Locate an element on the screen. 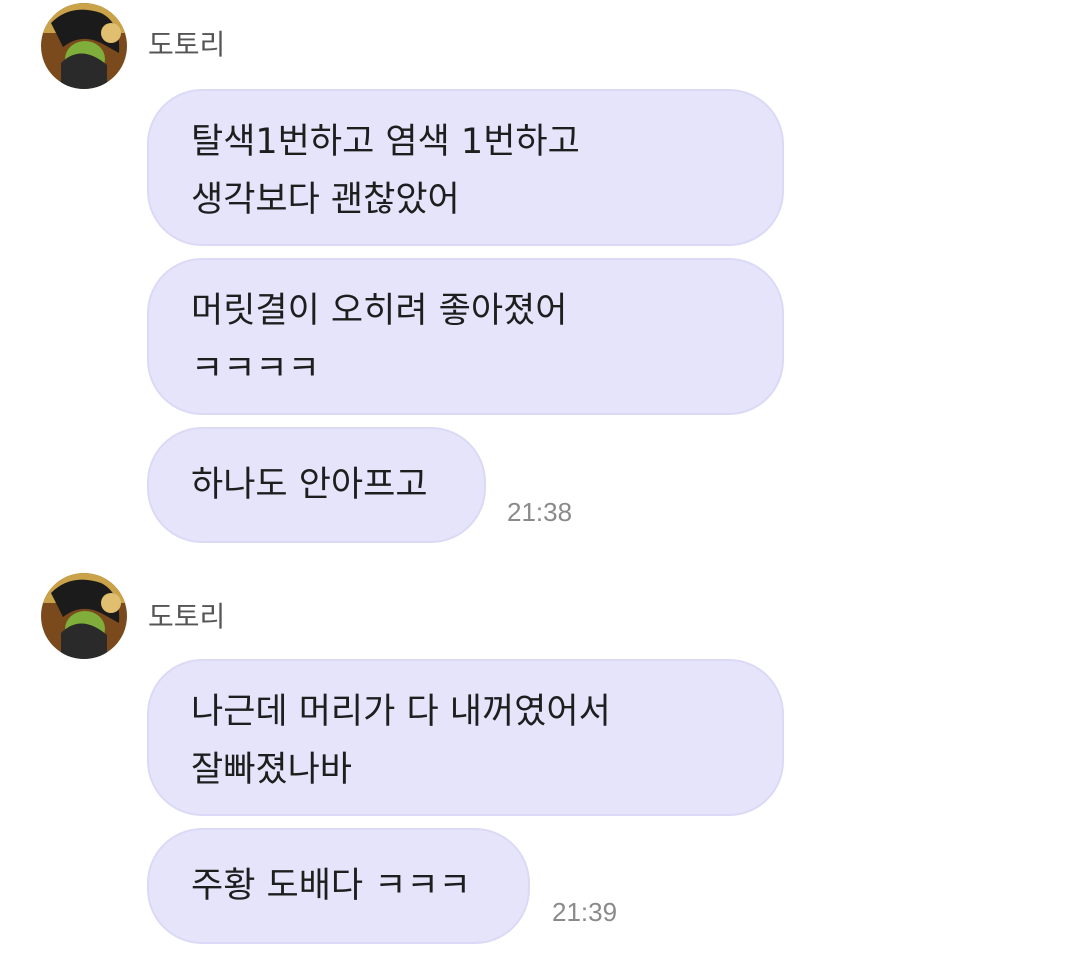  message-bubble: 하나도 안아프고 is located at coordinates (316, 485).